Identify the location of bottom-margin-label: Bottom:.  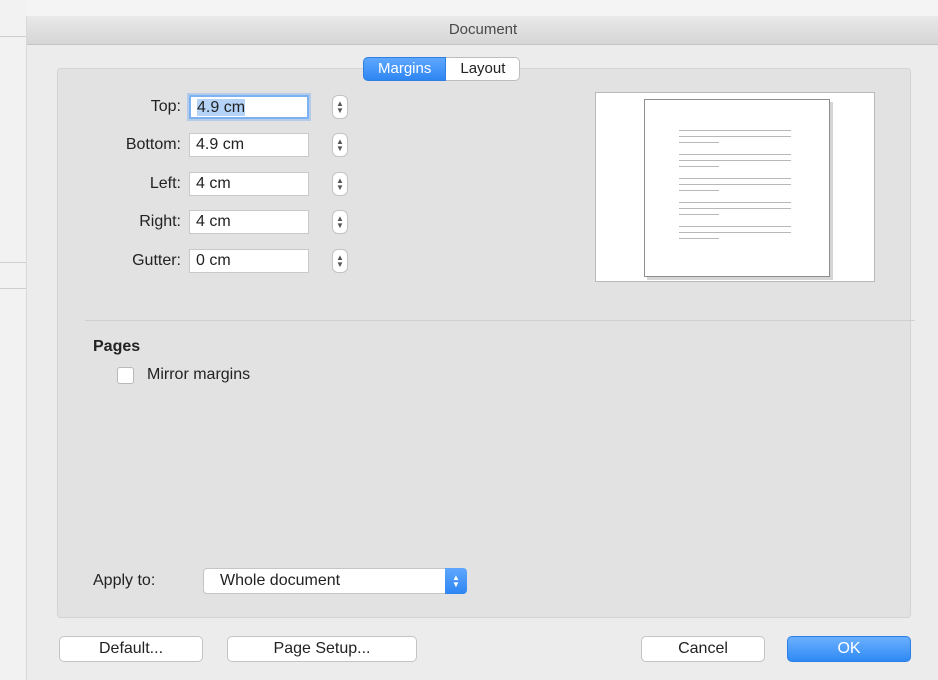
(153, 144).